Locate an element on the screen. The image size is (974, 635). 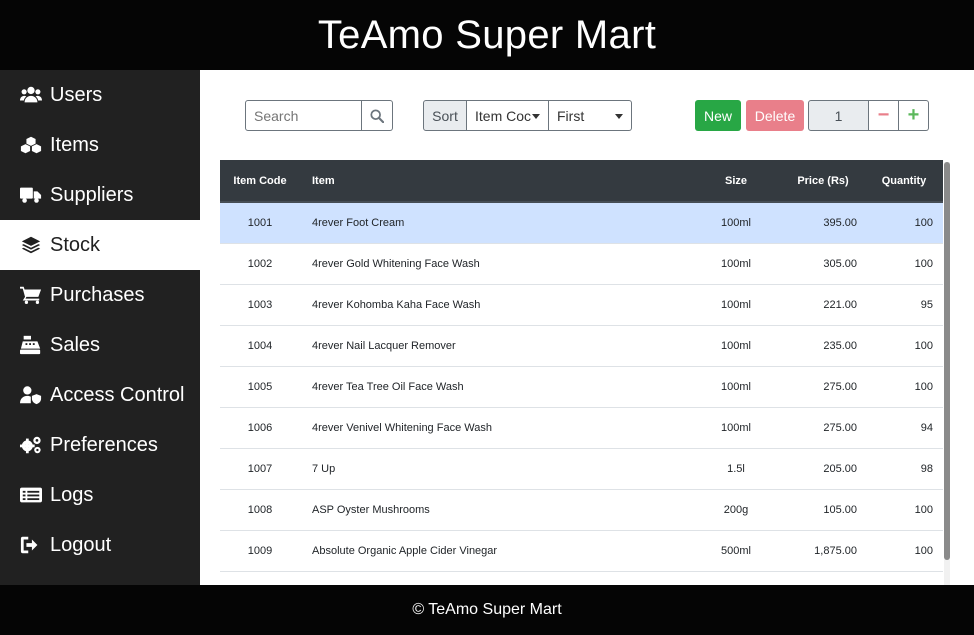
footer-text: © TeAmo Super Mart is located at coordinates (487, 609).